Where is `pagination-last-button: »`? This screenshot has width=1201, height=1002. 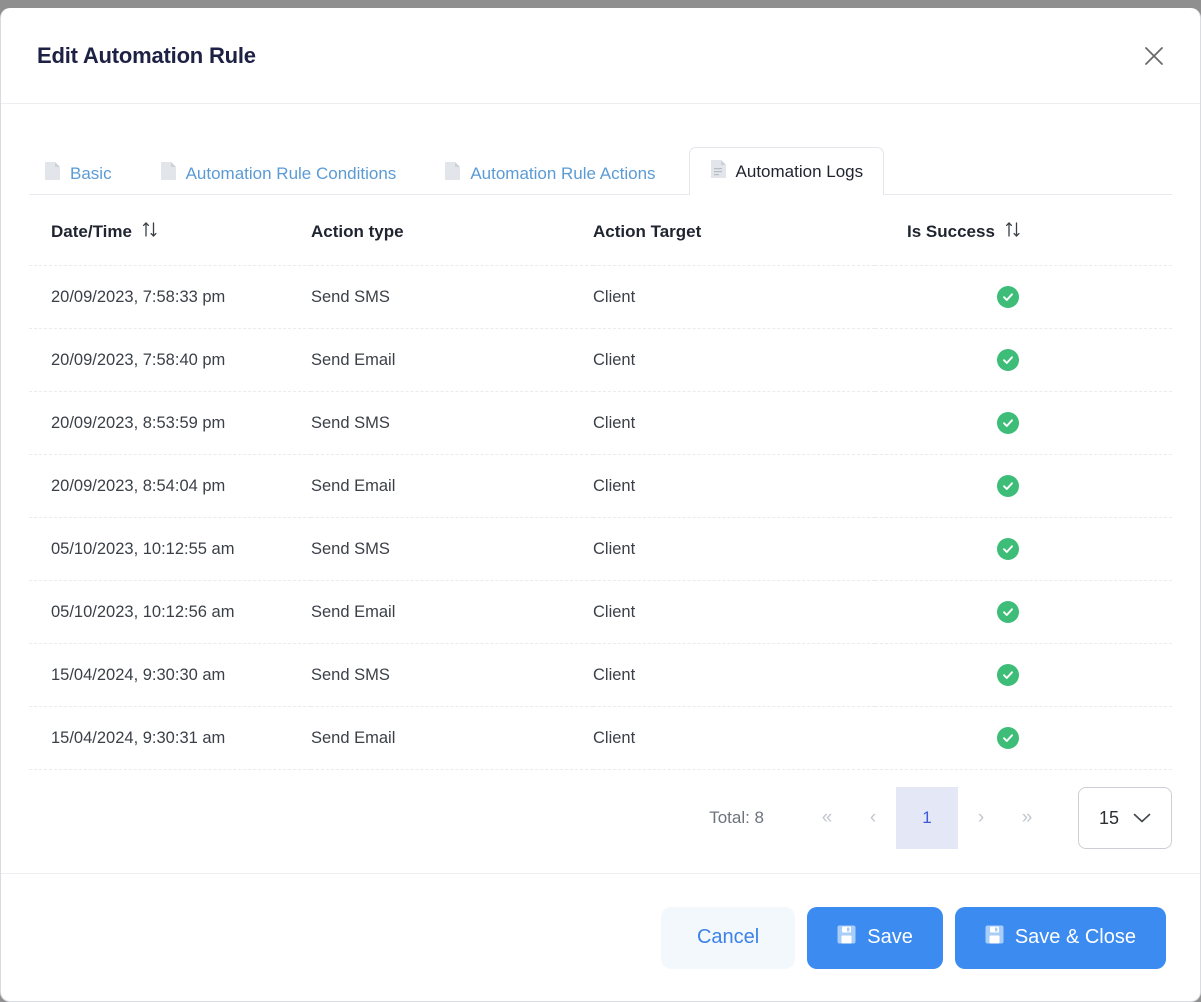
pagination-last-button: » is located at coordinates (1027, 818).